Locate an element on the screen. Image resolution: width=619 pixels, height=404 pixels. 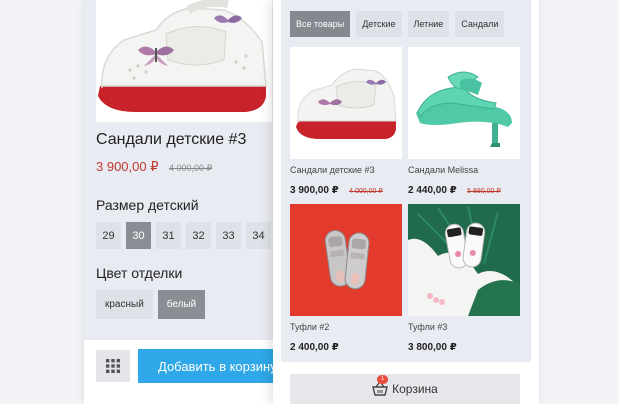
product-hero-image is located at coordinates (184, 61).